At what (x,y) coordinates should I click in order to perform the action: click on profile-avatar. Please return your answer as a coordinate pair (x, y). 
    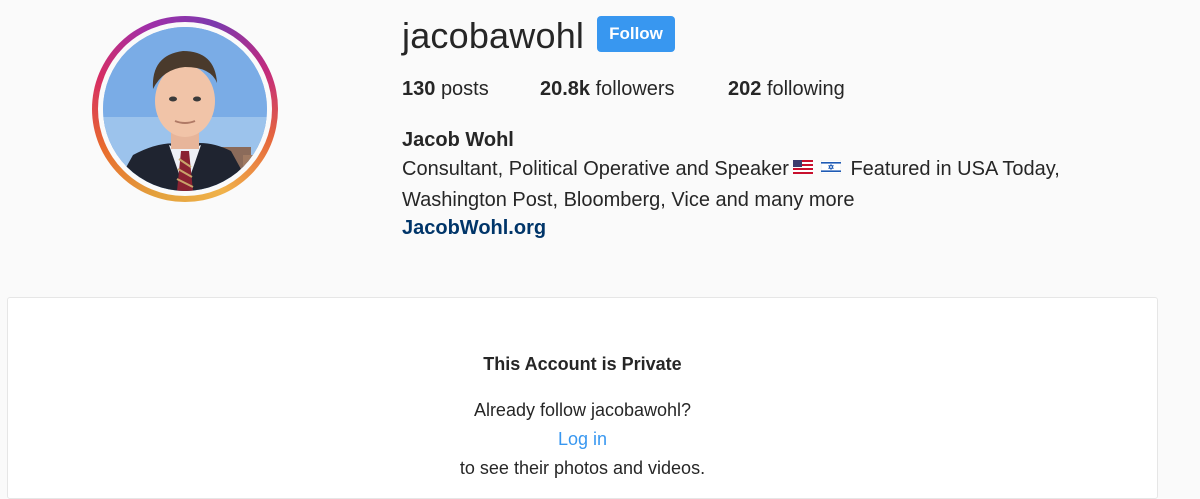
    Looking at the image, I should click on (185, 109).